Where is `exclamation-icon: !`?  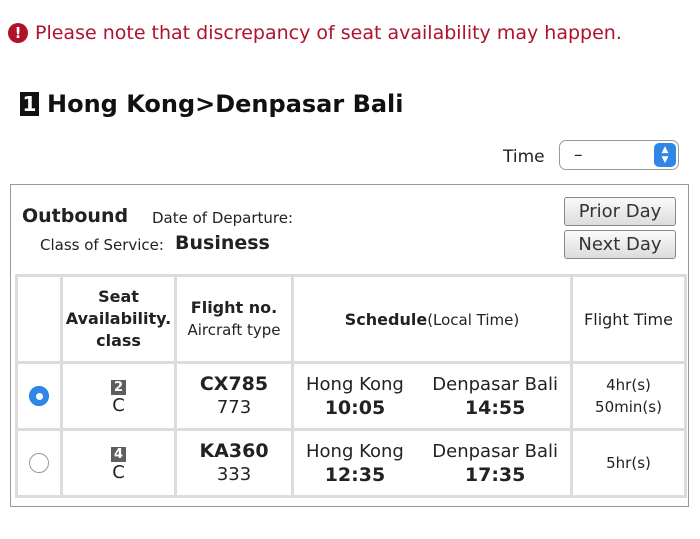
exclamation-icon: ! is located at coordinates (18, 33).